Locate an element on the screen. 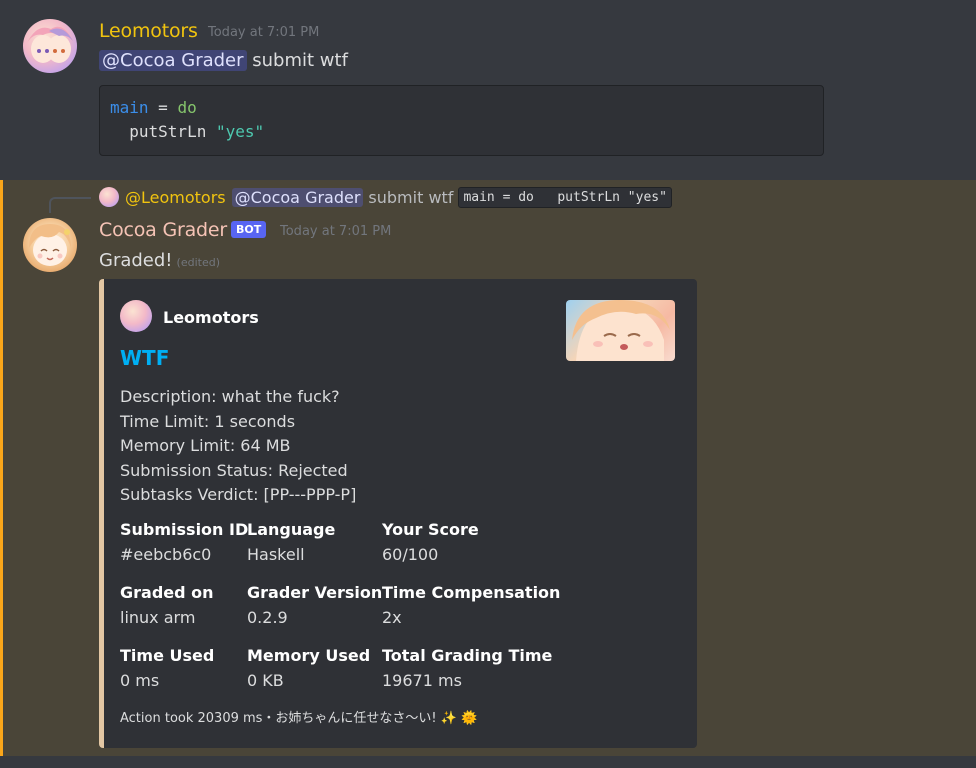 This screenshot has height=768, width=976. field-graded-on: Graded on linux arm is located at coordinates (167, 605).